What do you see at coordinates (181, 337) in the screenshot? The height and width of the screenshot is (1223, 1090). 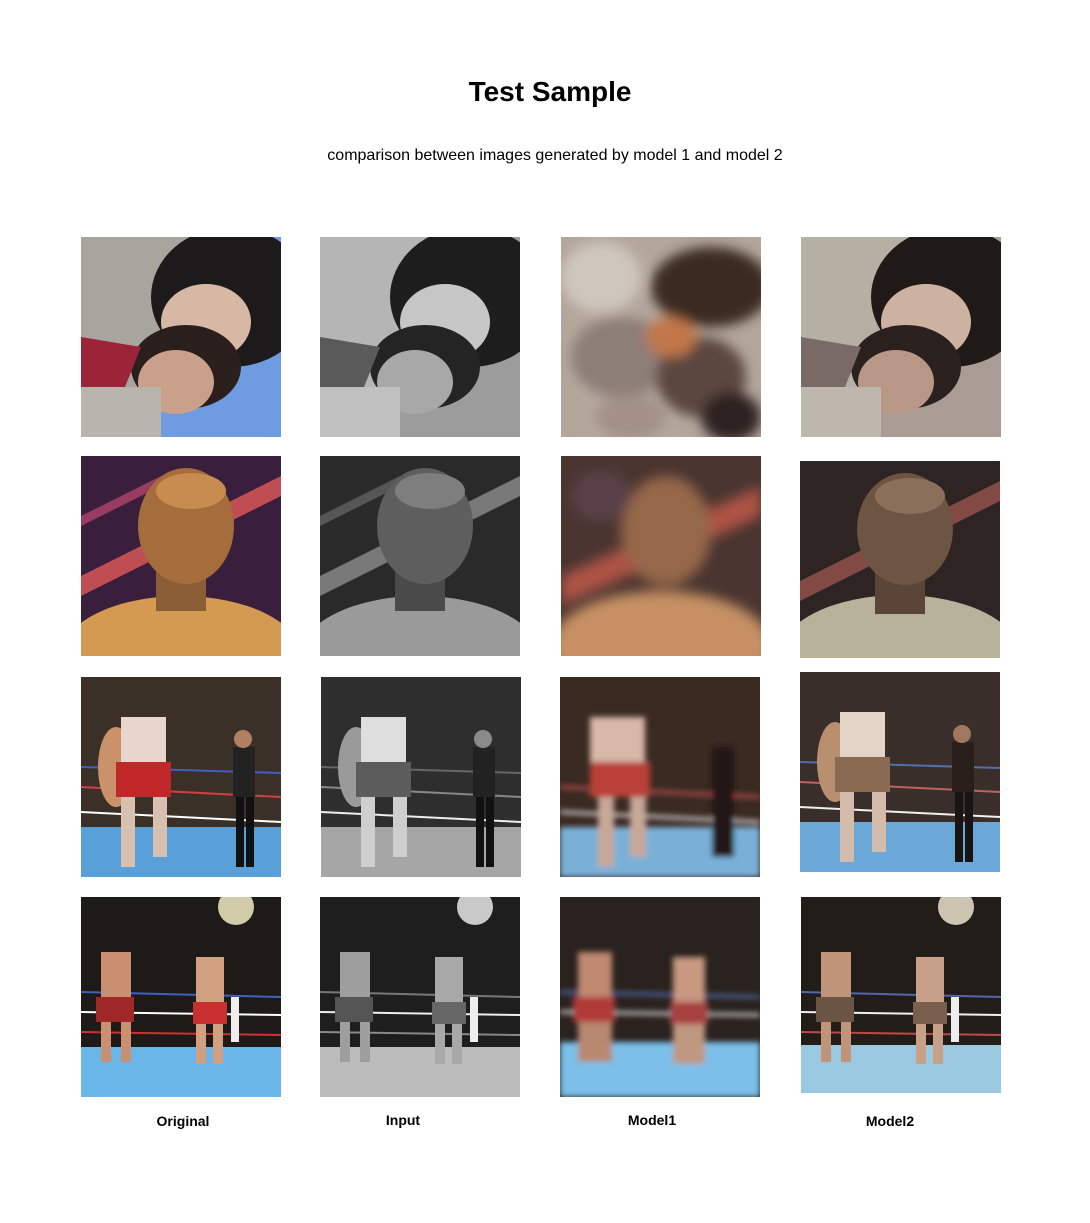 I see `image-original-row1` at bounding box center [181, 337].